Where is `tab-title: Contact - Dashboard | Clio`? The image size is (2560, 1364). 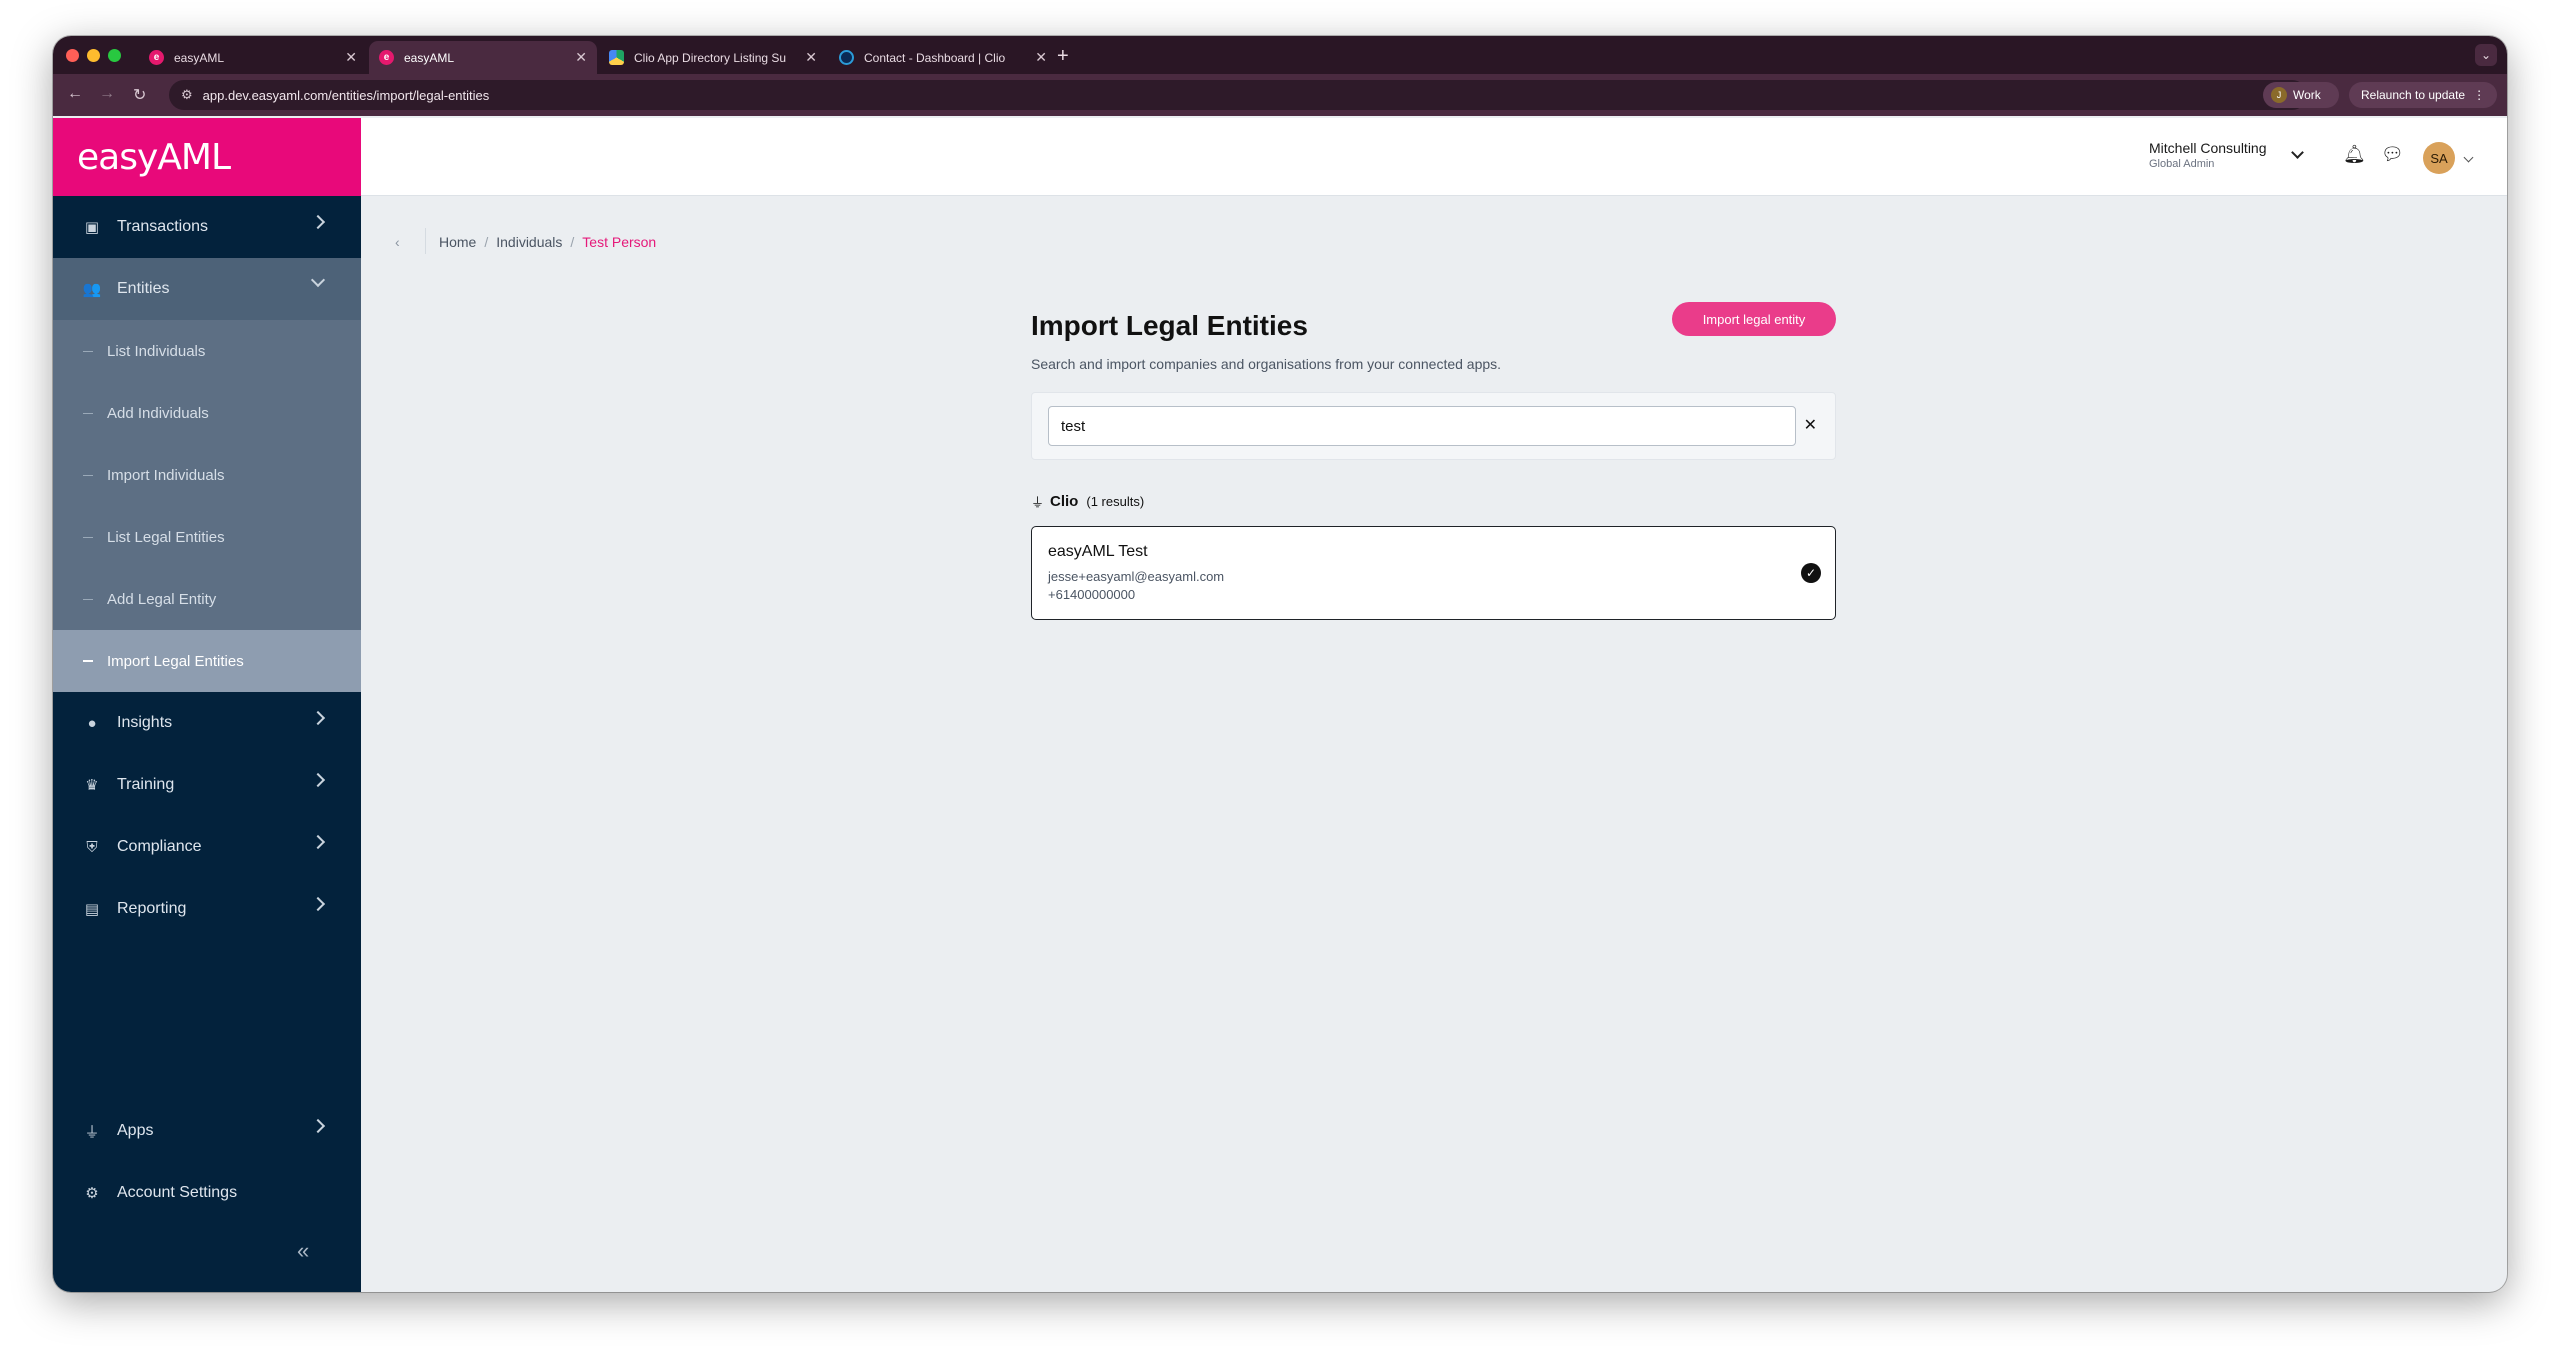 tab-title: Contact - Dashboard | Clio is located at coordinates (935, 57).